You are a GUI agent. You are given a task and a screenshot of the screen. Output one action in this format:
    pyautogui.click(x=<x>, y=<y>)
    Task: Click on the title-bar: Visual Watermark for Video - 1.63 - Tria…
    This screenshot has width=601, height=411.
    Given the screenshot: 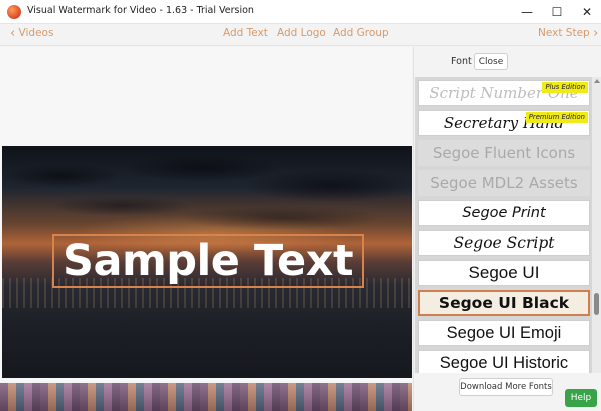 What is the action you would take?
    pyautogui.click(x=300, y=12)
    